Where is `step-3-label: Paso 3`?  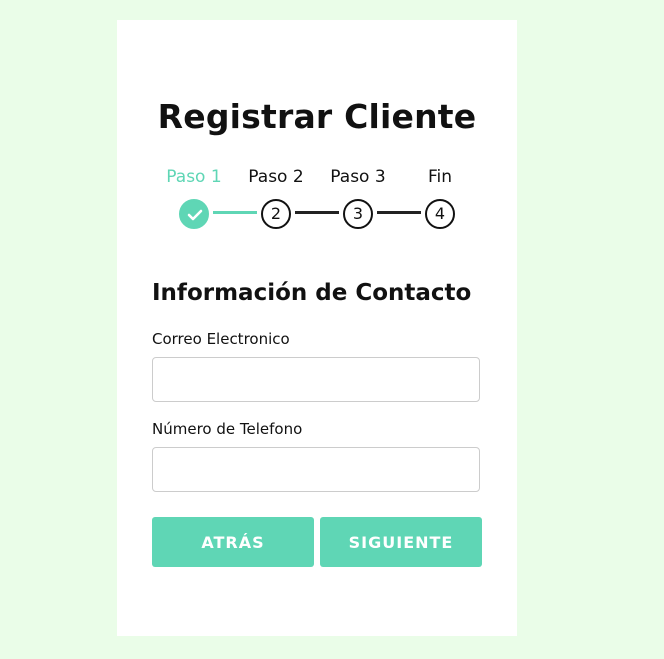 step-3-label: Paso 3 is located at coordinates (358, 177).